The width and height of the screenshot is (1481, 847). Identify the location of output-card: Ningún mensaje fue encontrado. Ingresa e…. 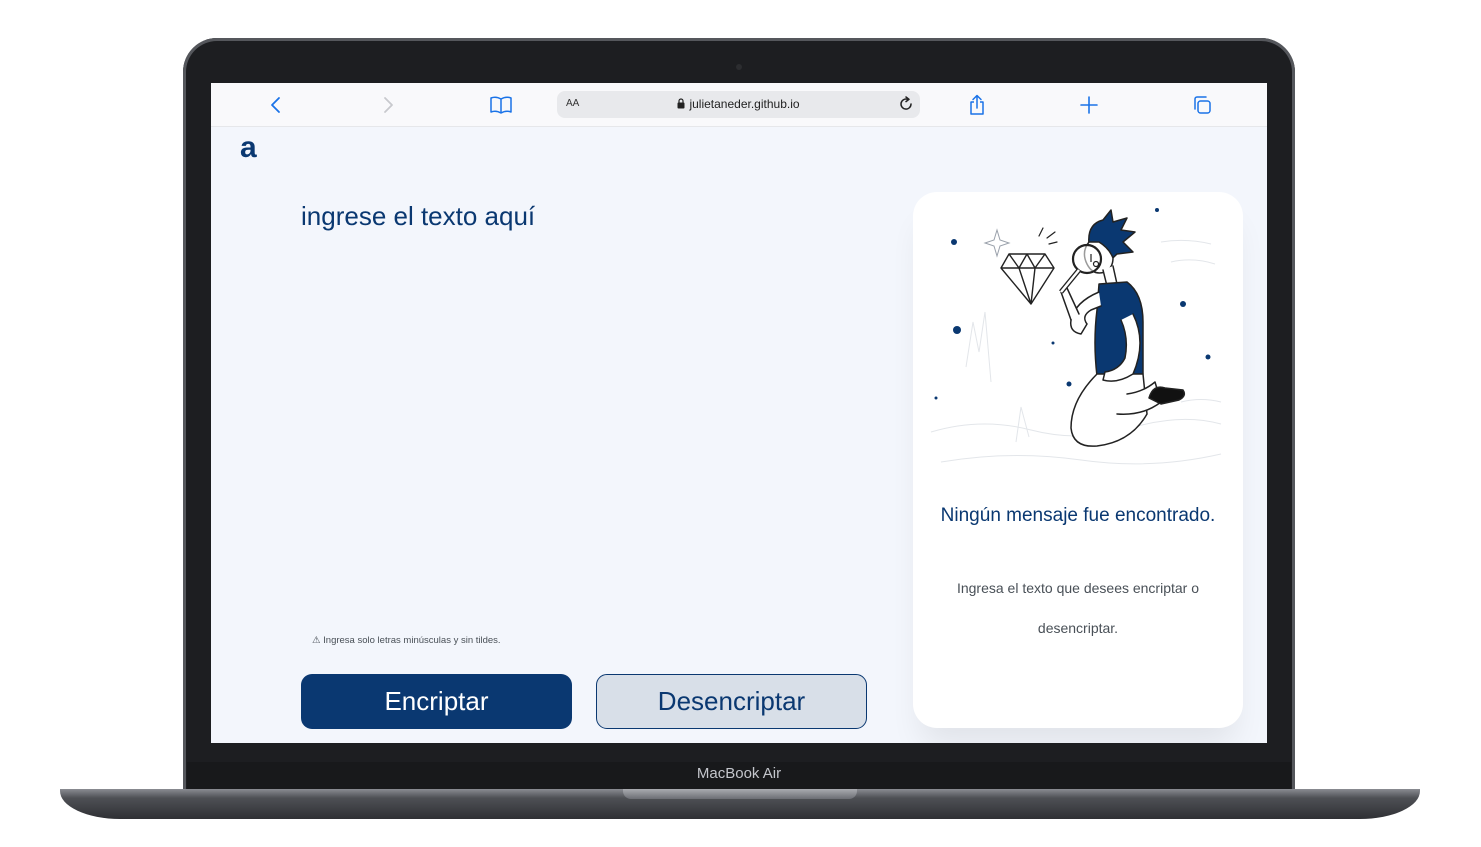
(1078, 460).